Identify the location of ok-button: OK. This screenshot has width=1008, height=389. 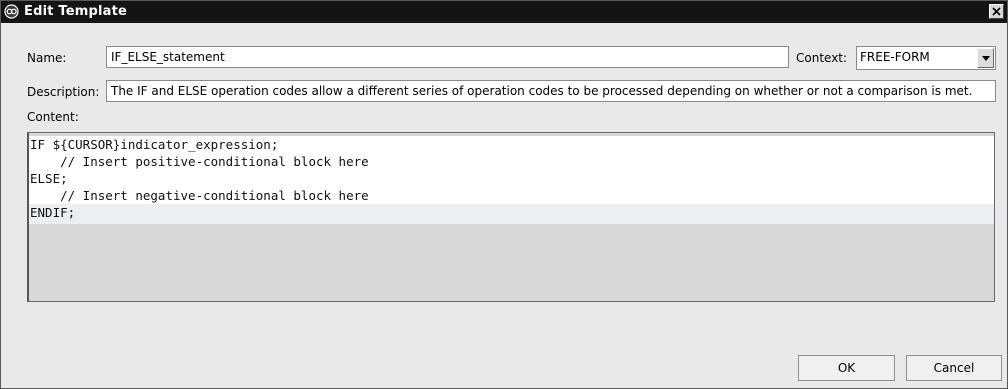
(846, 368).